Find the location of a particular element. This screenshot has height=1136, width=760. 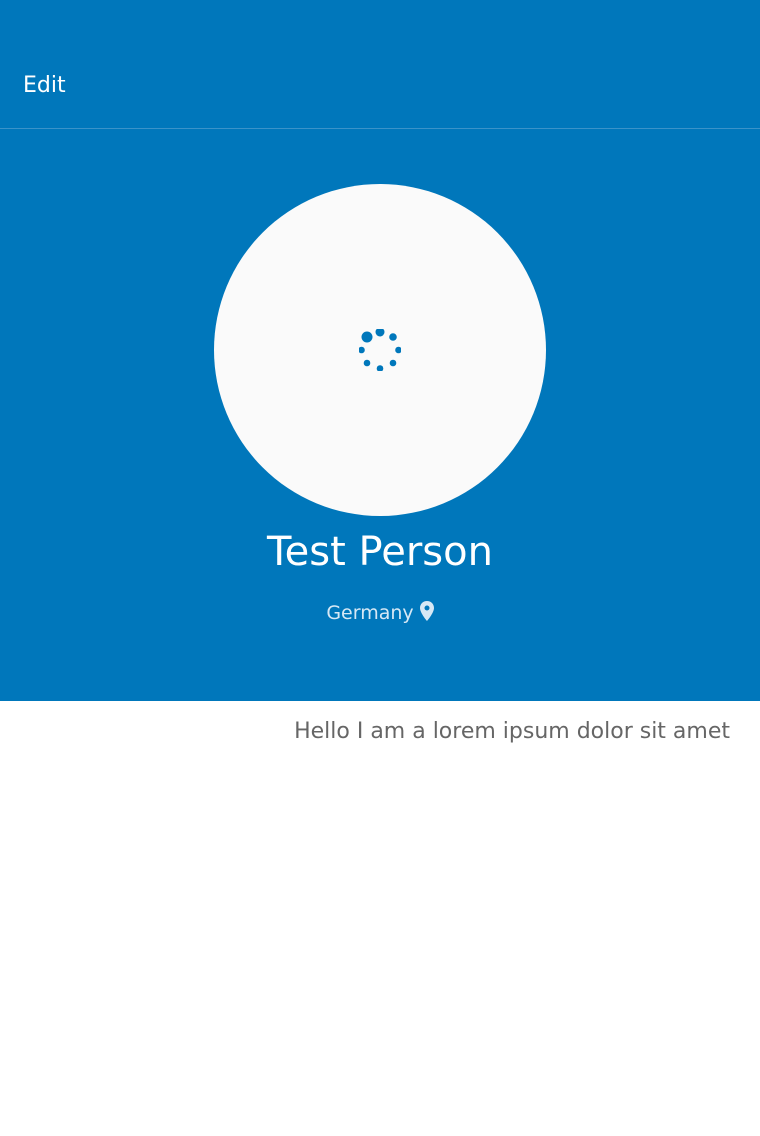

avatar is located at coordinates (380, 350).